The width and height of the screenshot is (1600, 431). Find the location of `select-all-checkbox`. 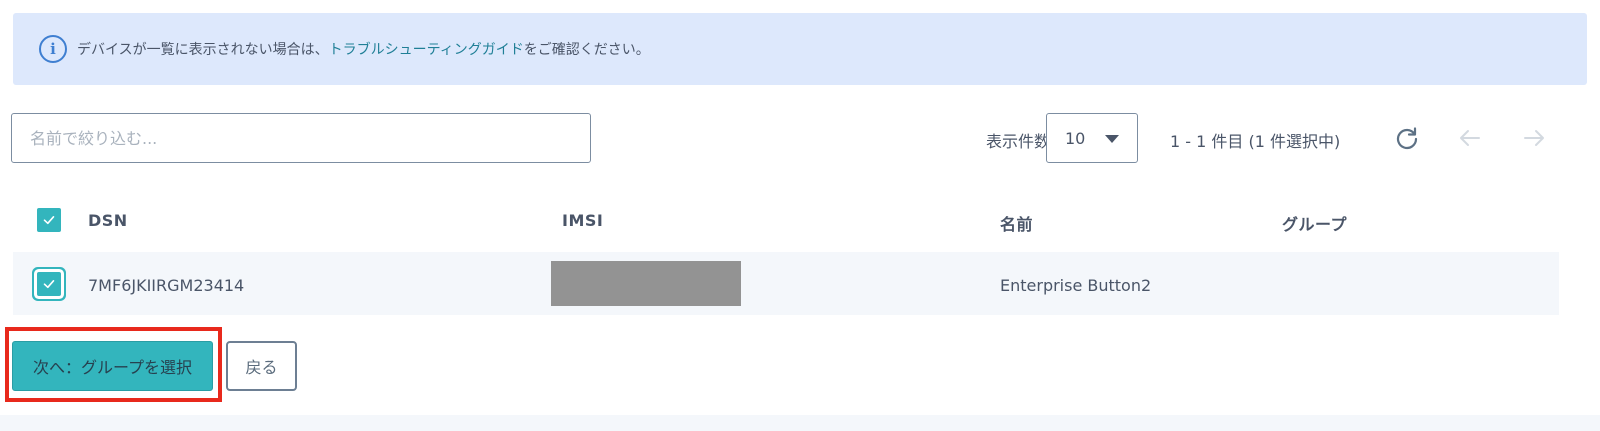

select-all-checkbox is located at coordinates (49, 220).